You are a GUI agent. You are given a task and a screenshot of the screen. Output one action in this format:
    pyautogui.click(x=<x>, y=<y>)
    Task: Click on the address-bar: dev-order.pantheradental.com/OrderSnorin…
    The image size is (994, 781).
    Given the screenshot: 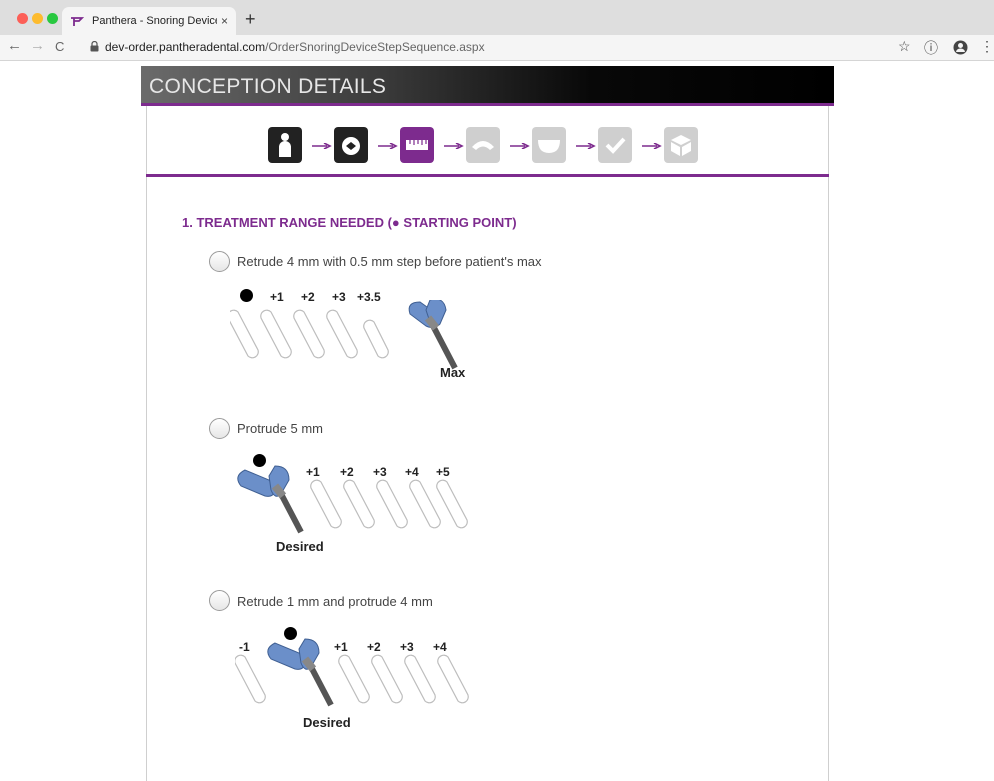 What is the action you would take?
    pyautogui.click(x=295, y=47)
    